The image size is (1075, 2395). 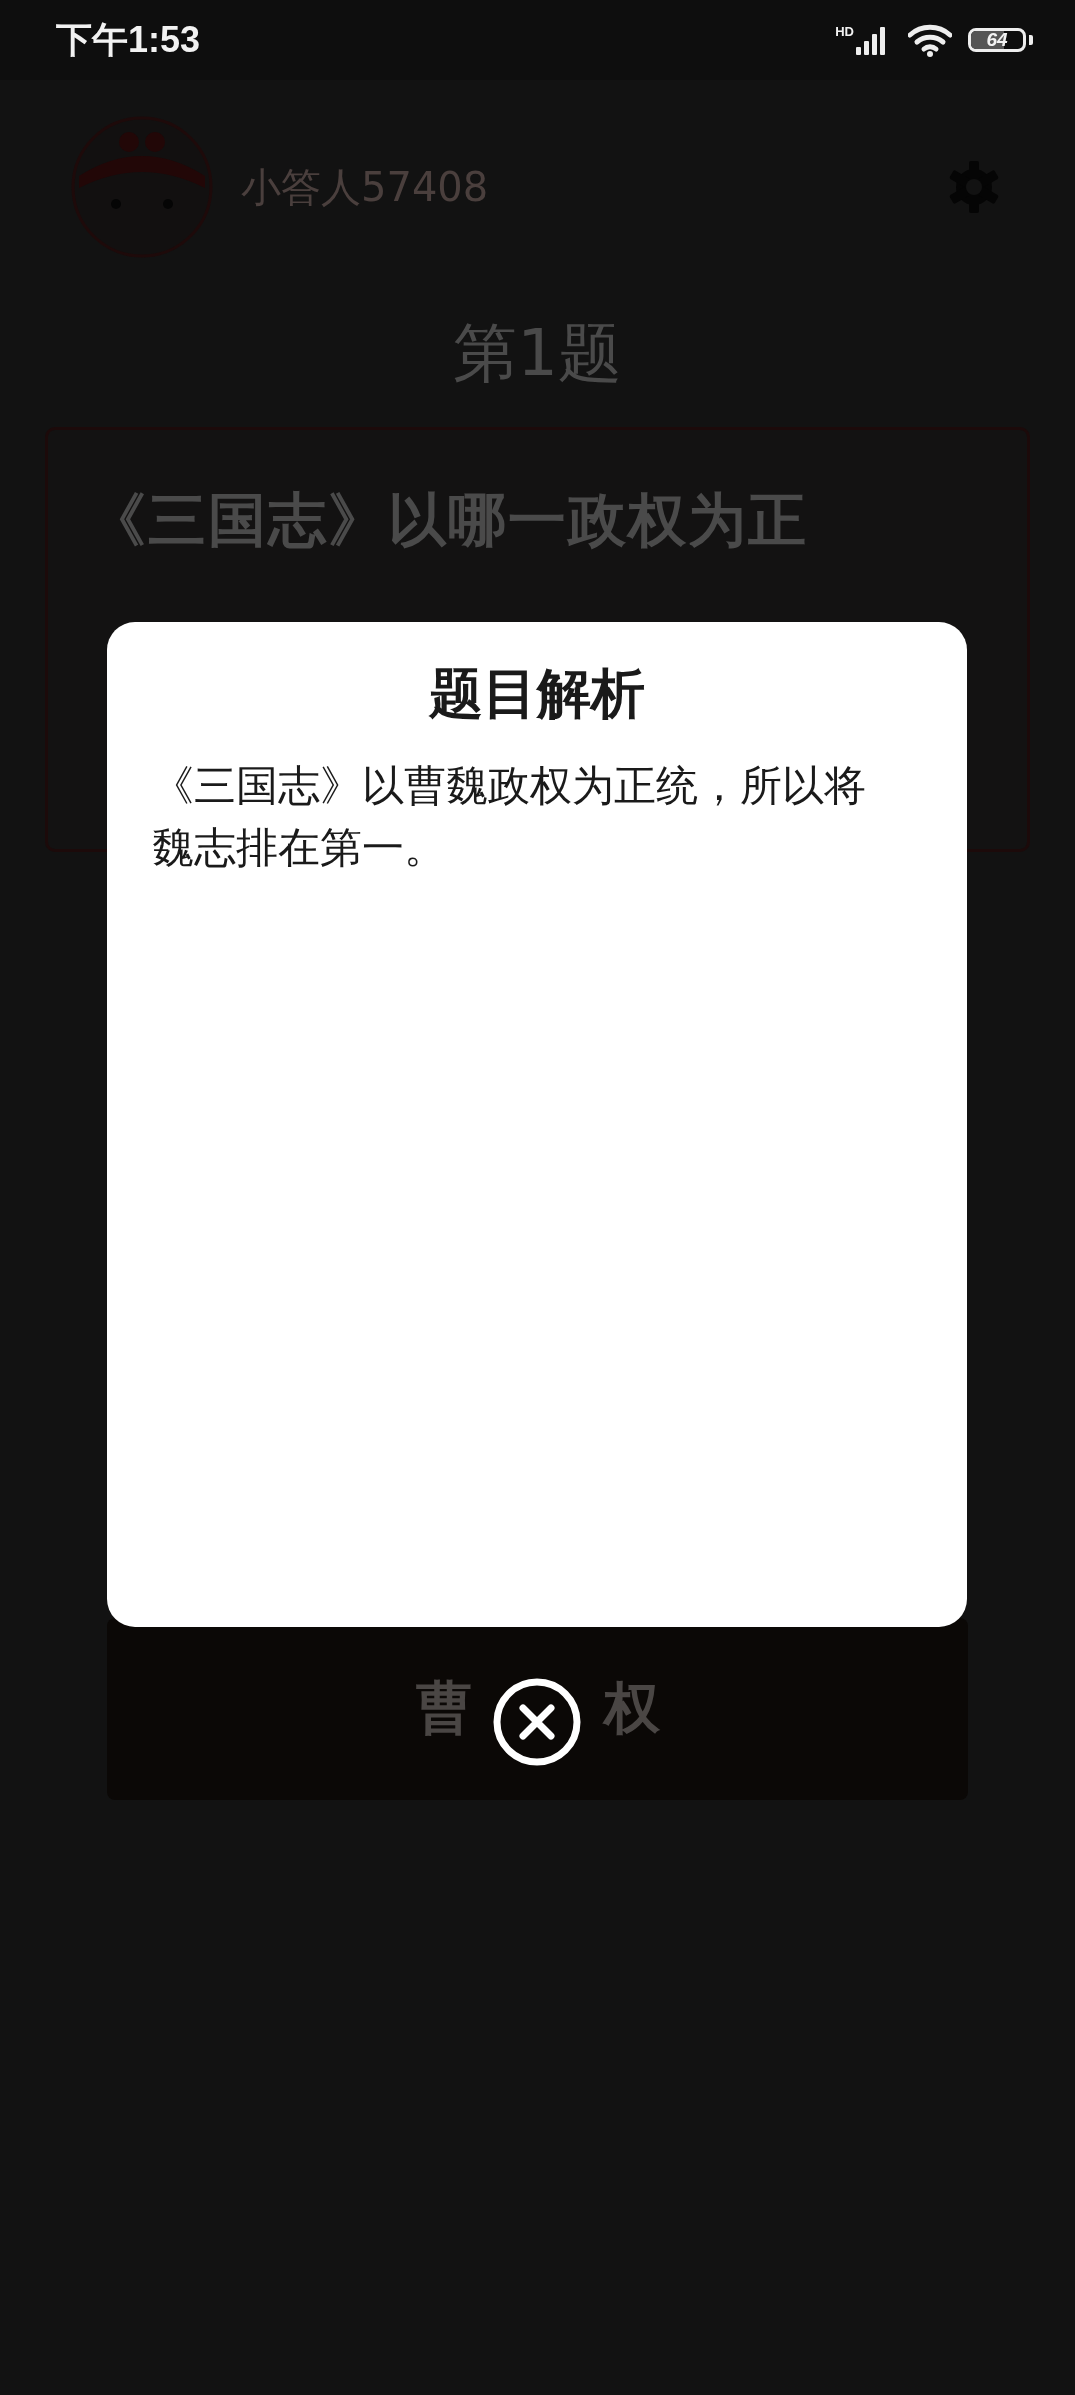 I want to click on answer-button: 曹 权, so click(x=537, y=1709).